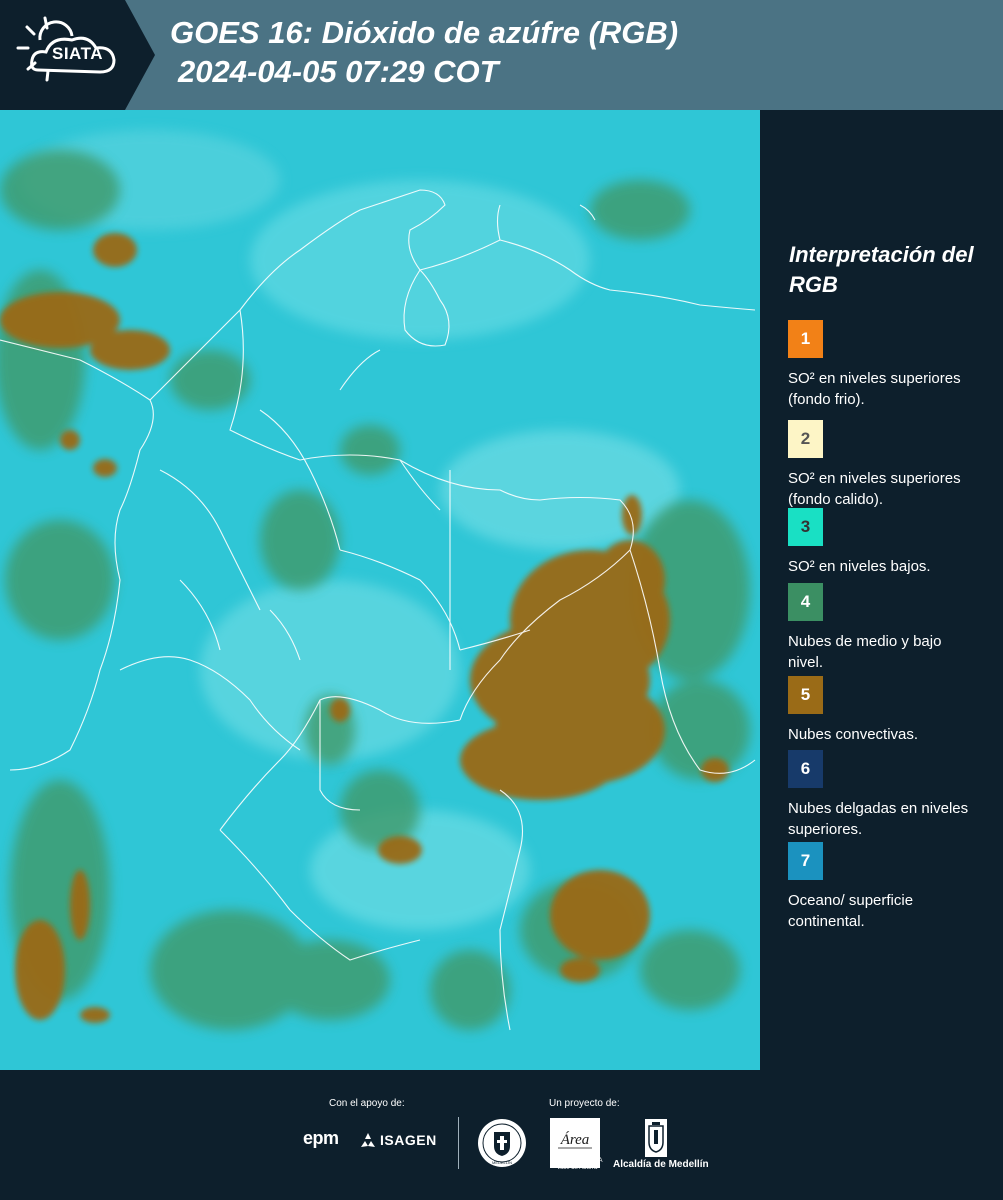 The height and width of the screenshot is (1200, 1003). I want to click on legend-swatch-6: 6, so click(805, 769).